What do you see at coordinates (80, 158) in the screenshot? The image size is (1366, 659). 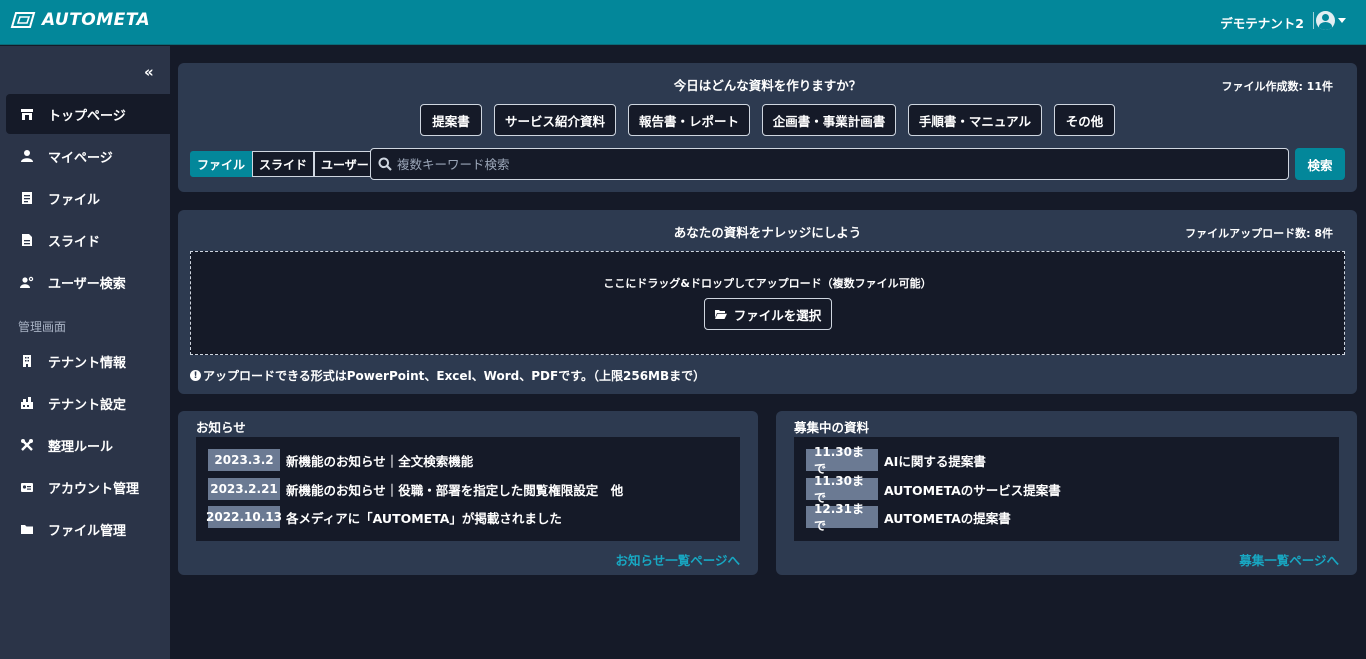 I see `sidebar-item-label: マイページ` at bounding box center [80, 158].